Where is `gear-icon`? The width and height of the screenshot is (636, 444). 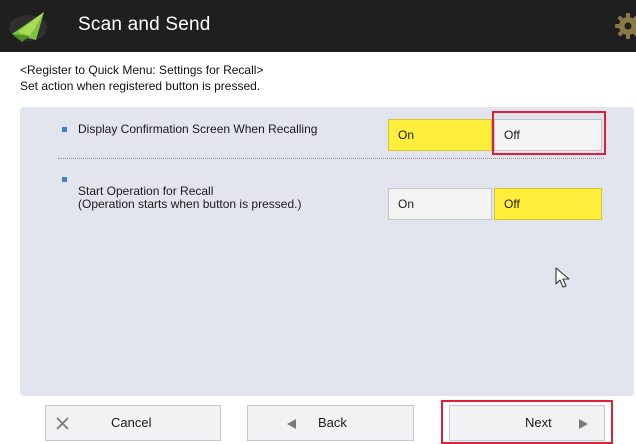 gear-icon is located at coordinates (625, 26).